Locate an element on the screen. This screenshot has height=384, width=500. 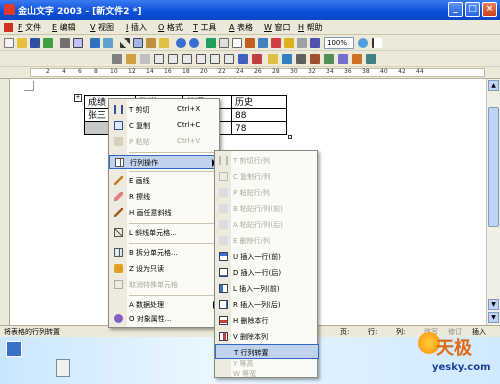
menu-window: 窗口 is located at coordinates (282, 27).